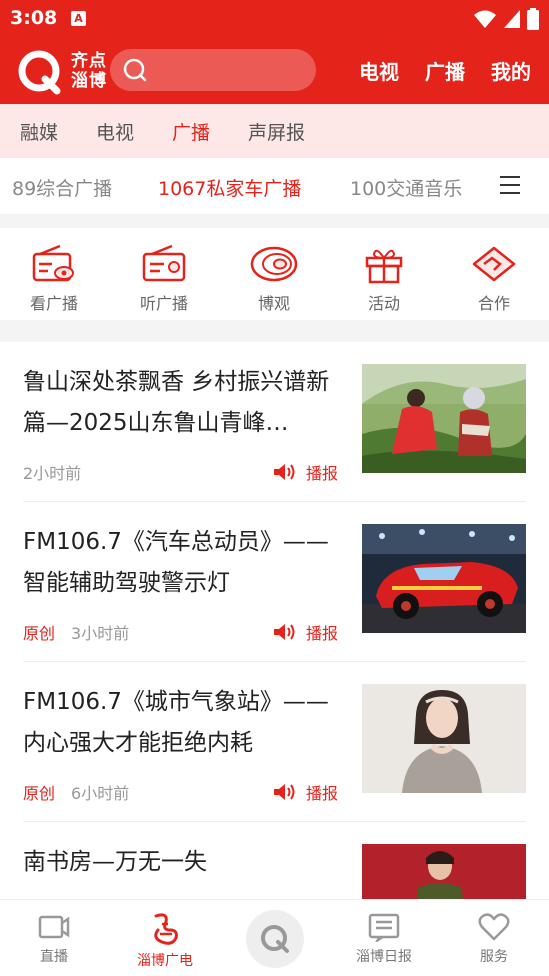 The image size is (549, 976). Describe the element at coordinates (384, 266) in the screenshot. I see `gift-icon` at that location.